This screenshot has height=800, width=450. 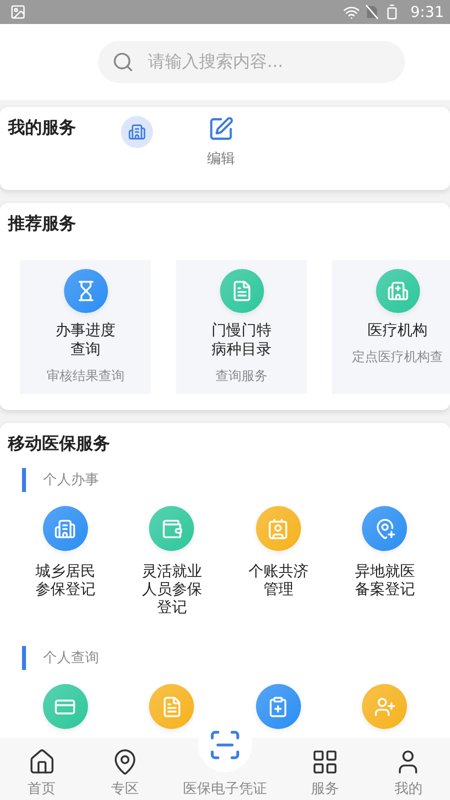 What do you see at coordinates (71, 658) in the screenshot?
I see `group-title: 个人查询` at bounding box center [71, 658].